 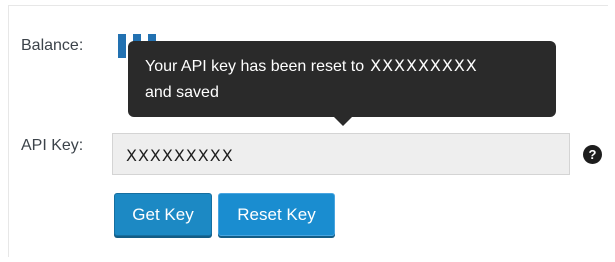 I want to click on help-question-icon: ?, so click(x=592, y=154).